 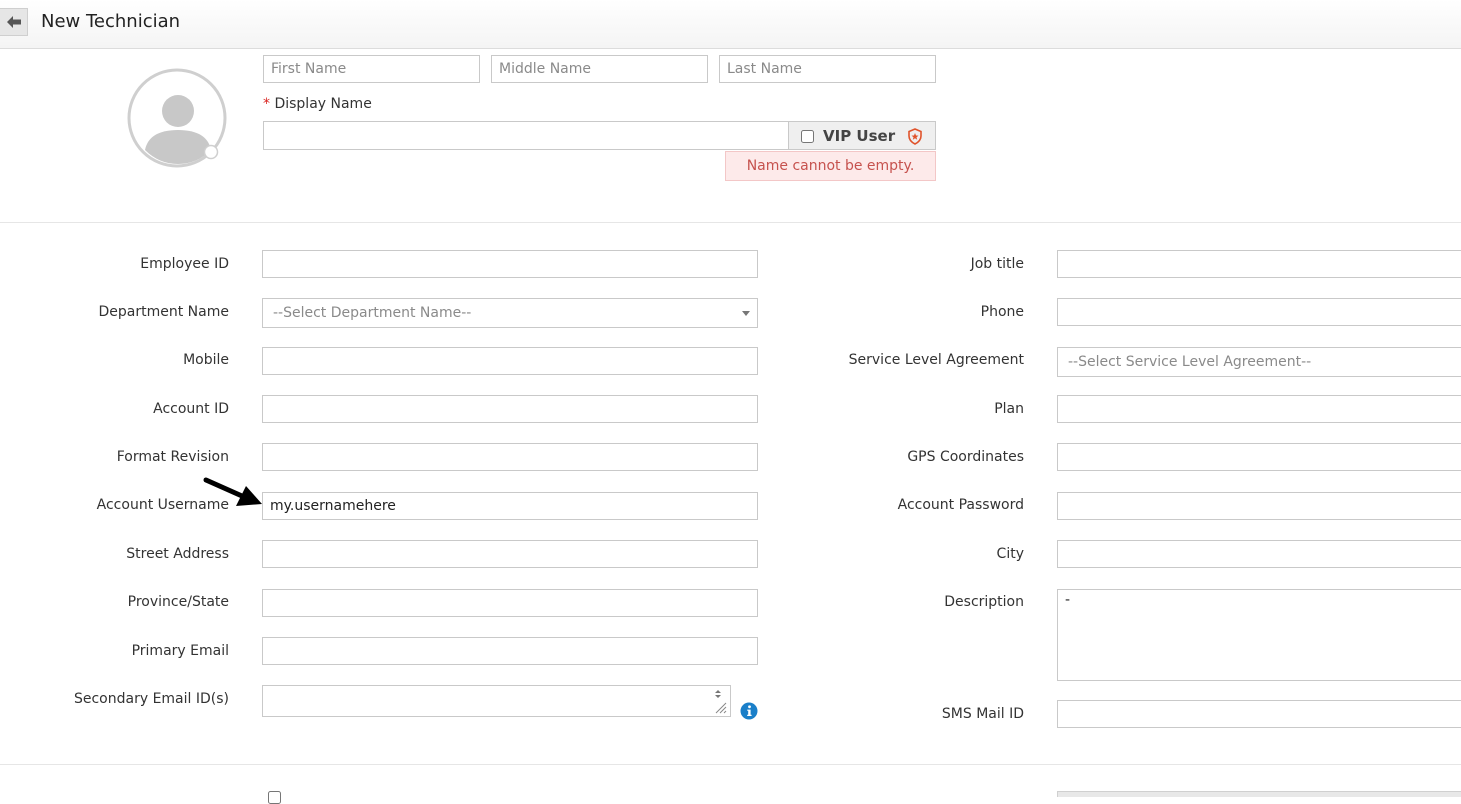 I want to click on display-name-label-text: Display Name, so click(x=323, y=104).